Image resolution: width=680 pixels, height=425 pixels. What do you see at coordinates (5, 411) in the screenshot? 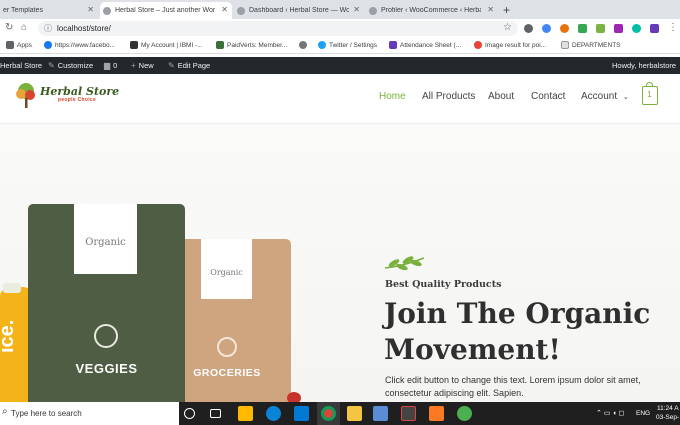
I see `search-icon: ⌕` at bounding box center [5, 411].